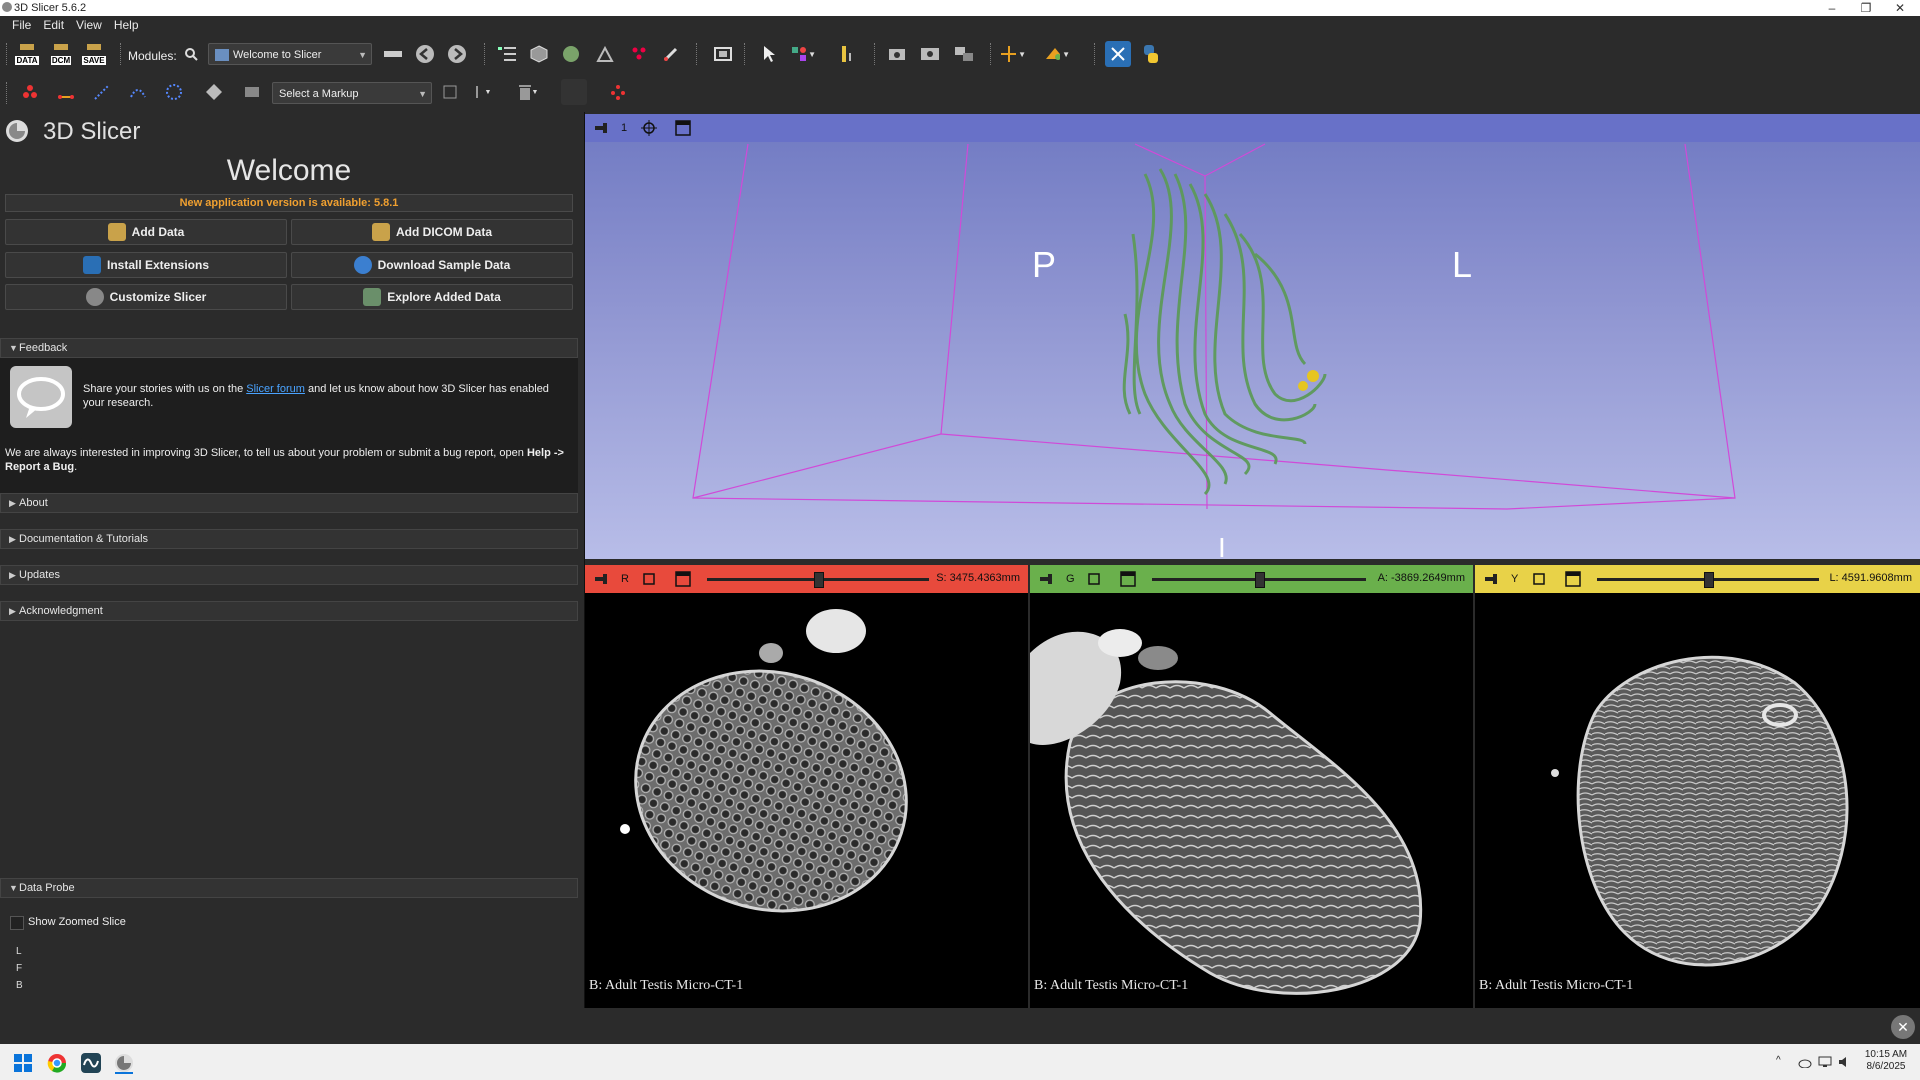  What do you see at coordinates (1118, 54) in the screenshot?
I see `extensions-manager-button` at bounding box center [1118, 54].